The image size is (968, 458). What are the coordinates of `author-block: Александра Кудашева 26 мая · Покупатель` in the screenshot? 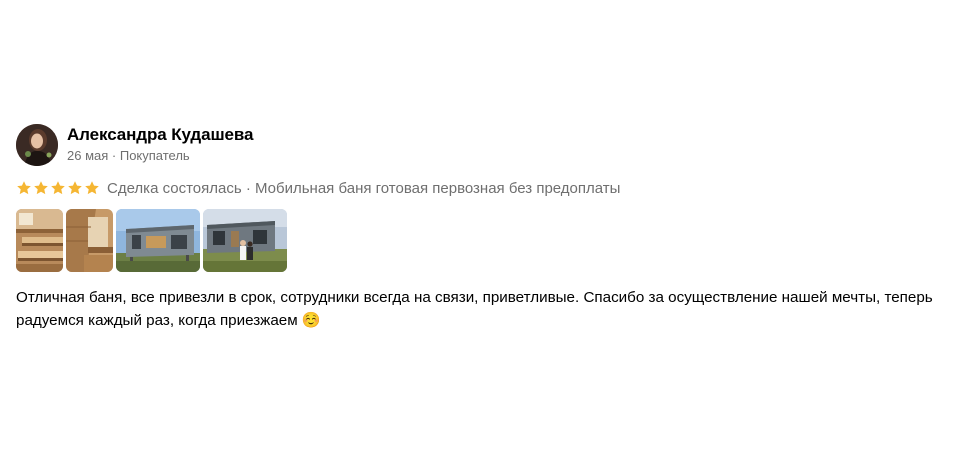 It's located at (160, 145).